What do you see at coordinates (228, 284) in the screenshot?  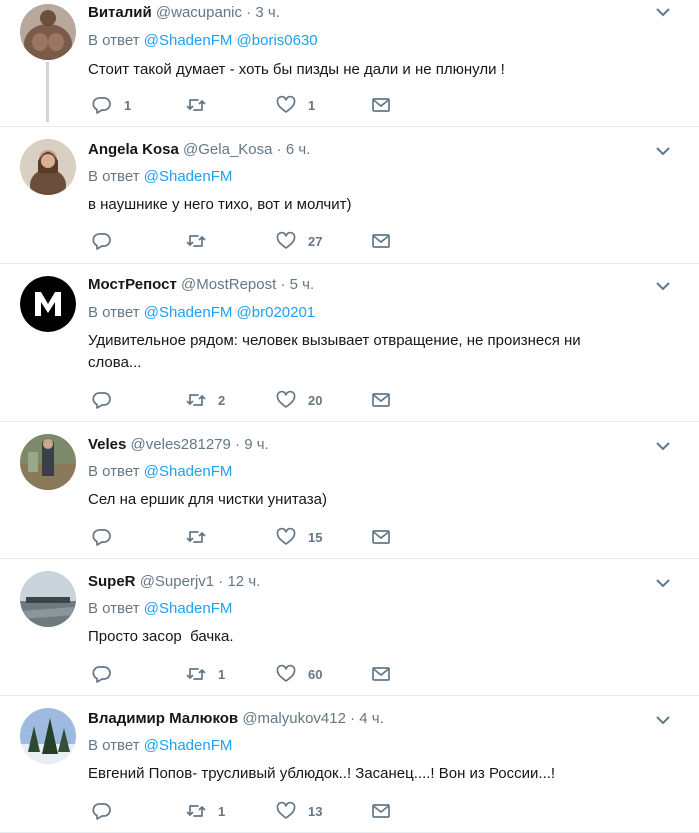 I see `user-handle: @MostRepost` at bounding box center [228, 284].